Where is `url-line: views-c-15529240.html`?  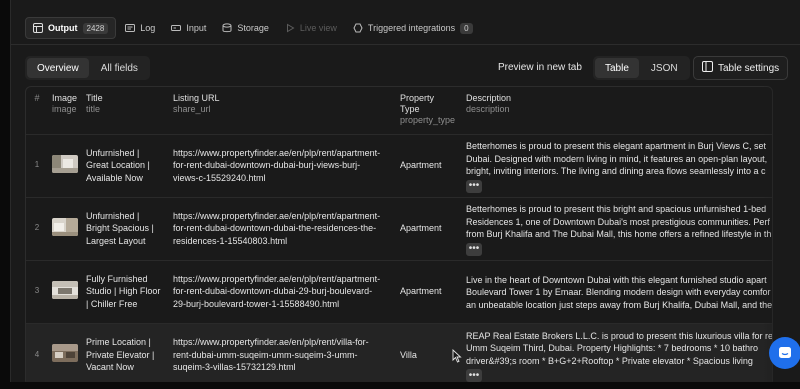
url-line: views-c-15529240.html is located at coordinates (219, 177).